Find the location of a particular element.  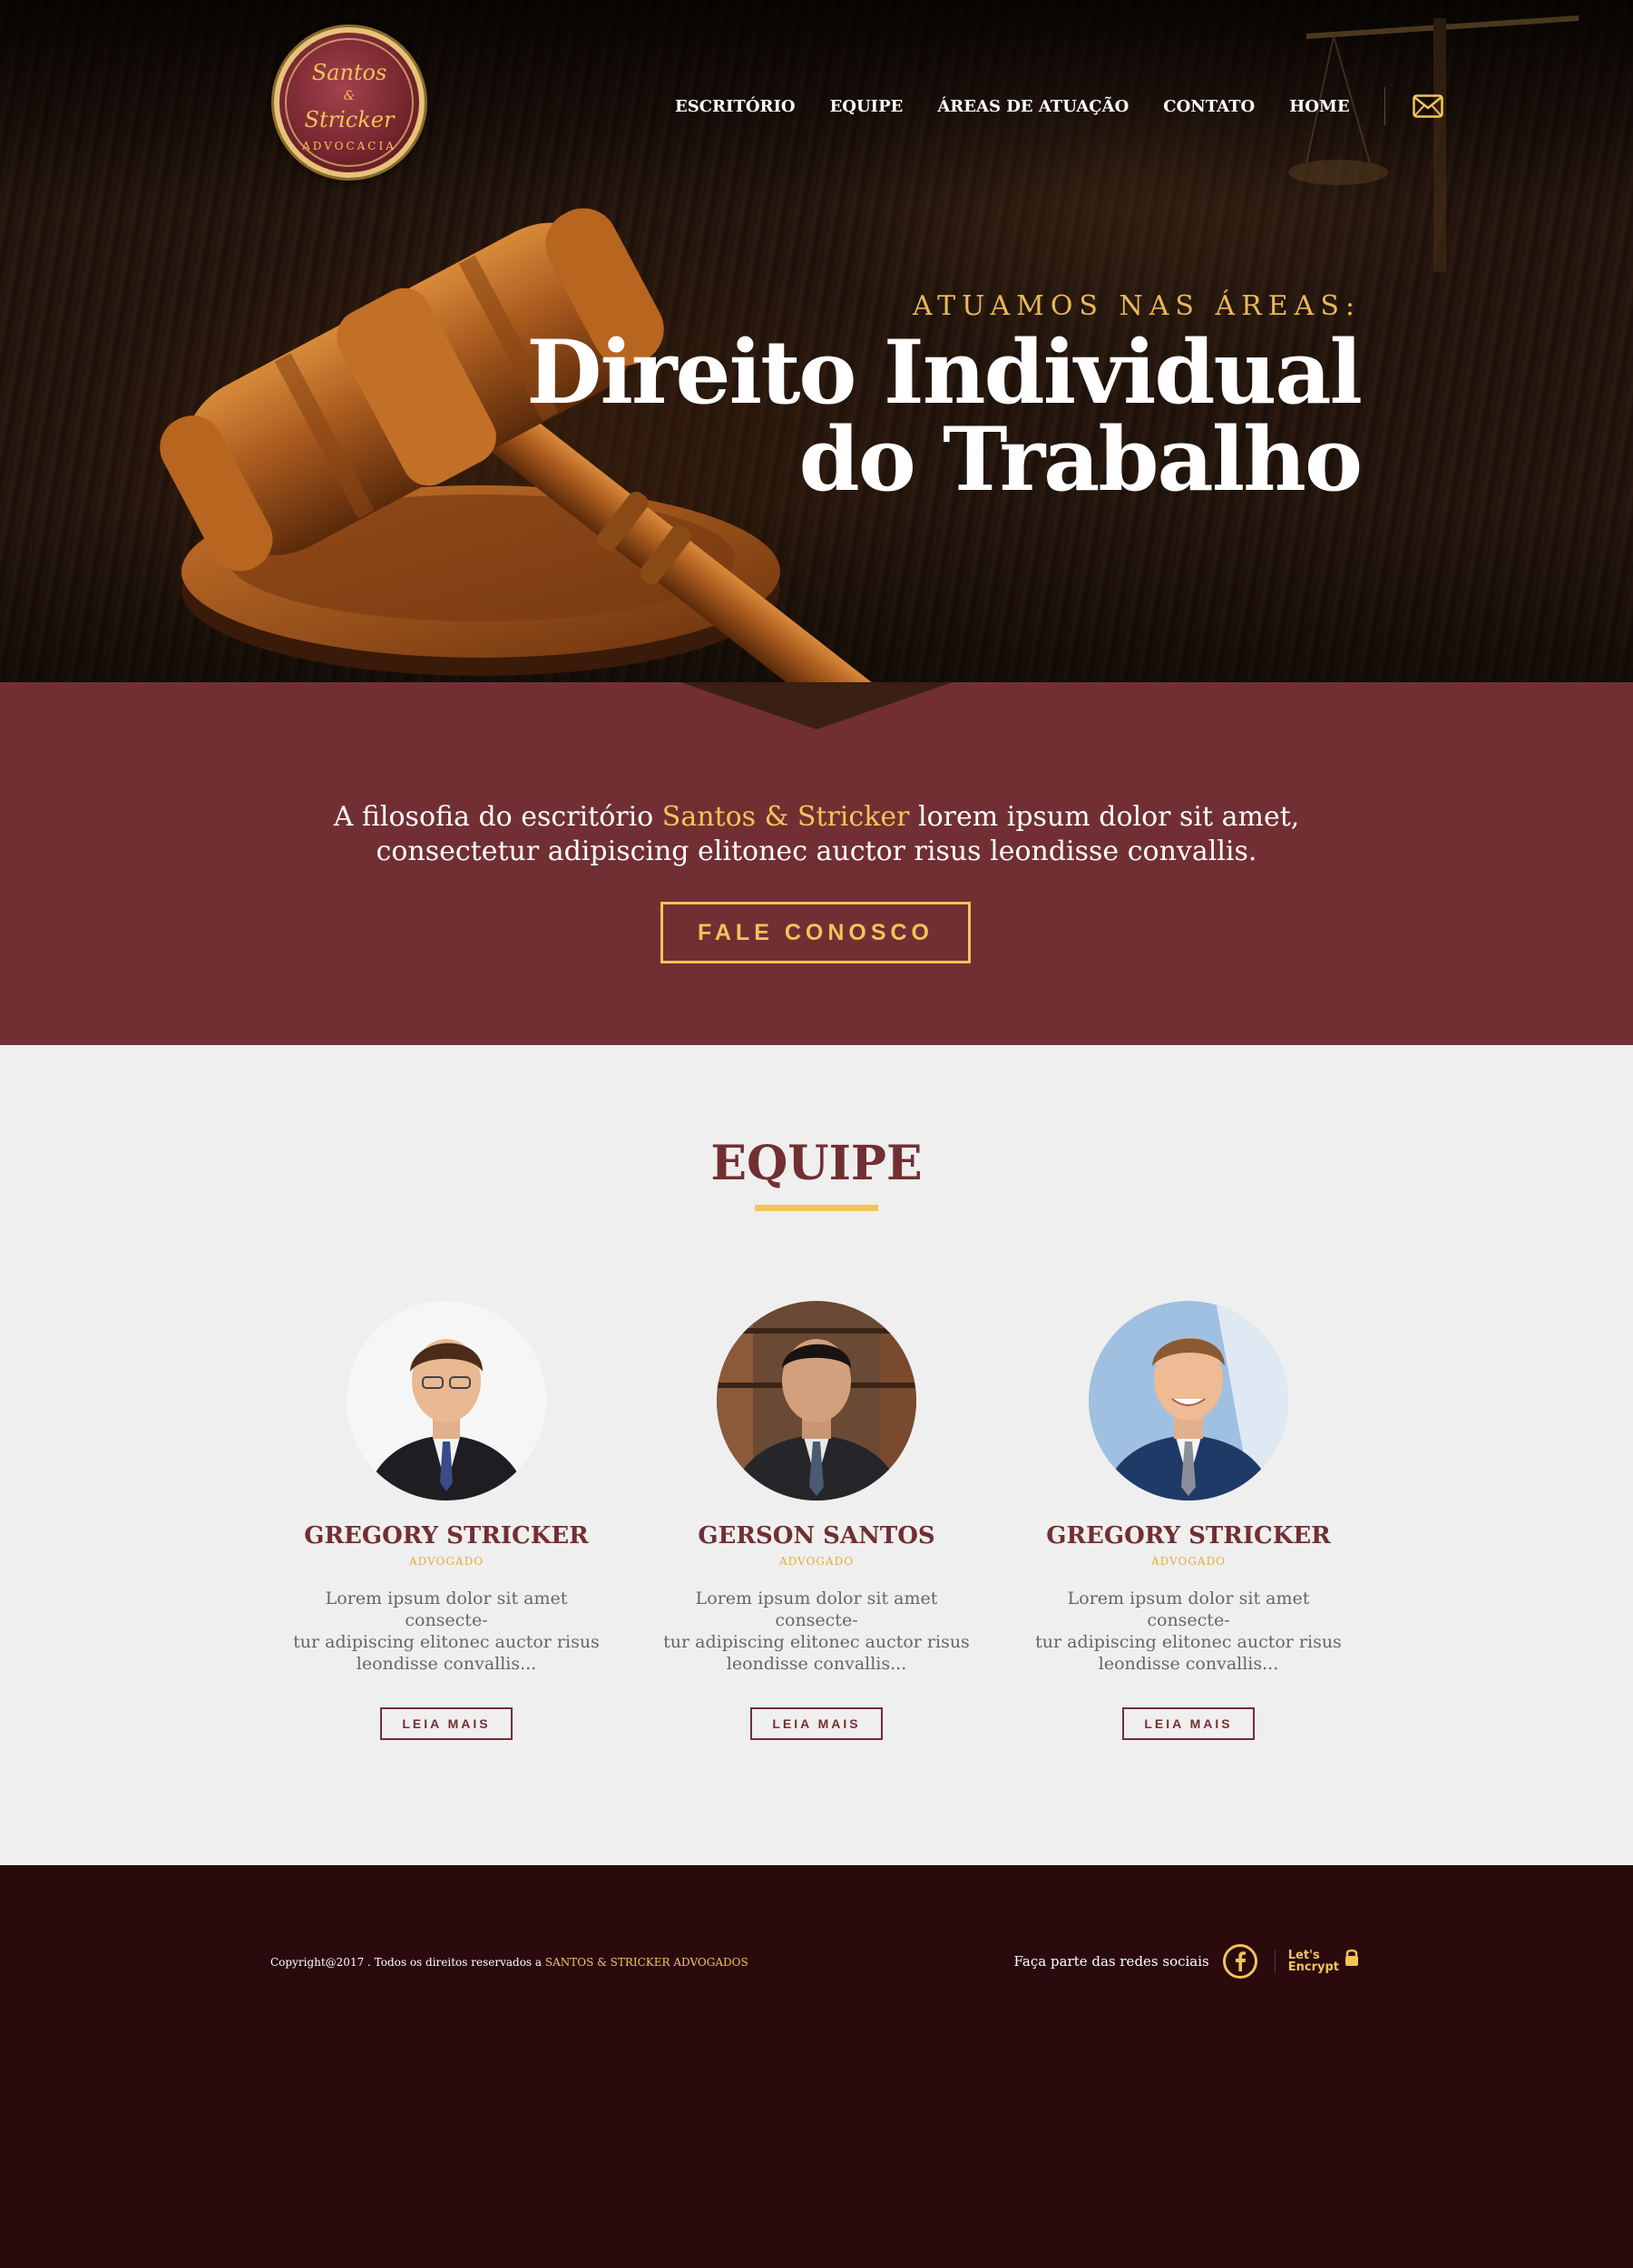

lets-encrypt-text: Let's Encrypt is located at coordinates (1313, 1962).